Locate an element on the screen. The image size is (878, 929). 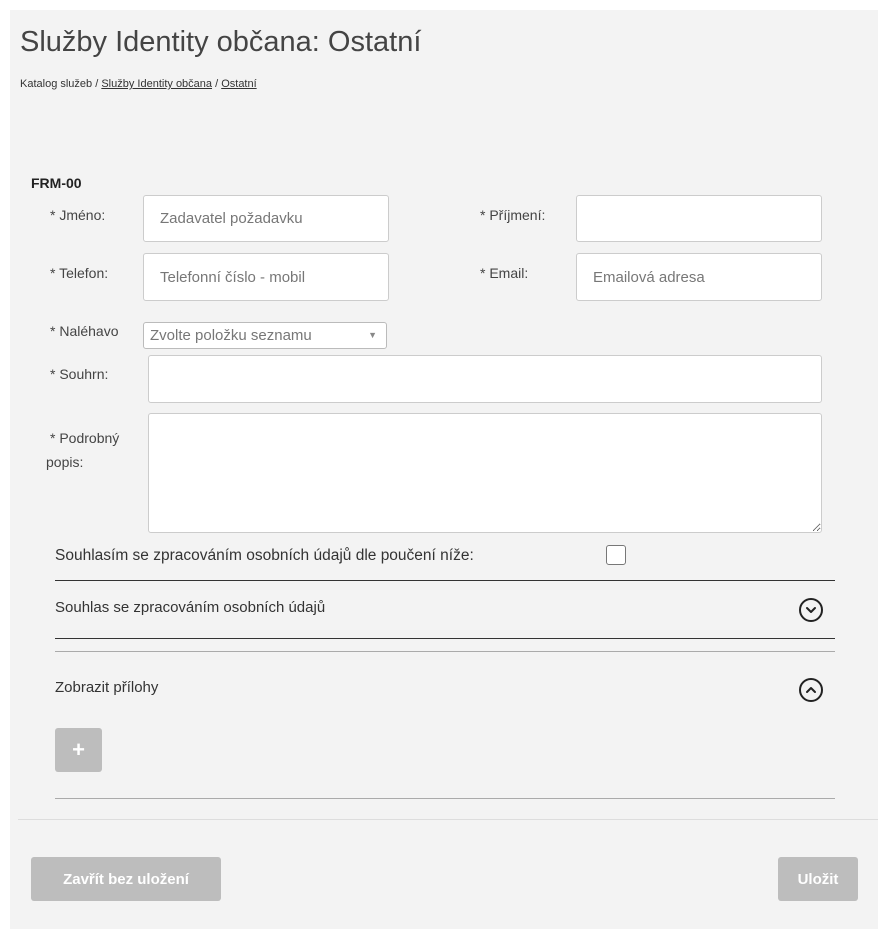
urgency-select: Zvolte položku seznamu ▼ is located at coordinates (265, 335).